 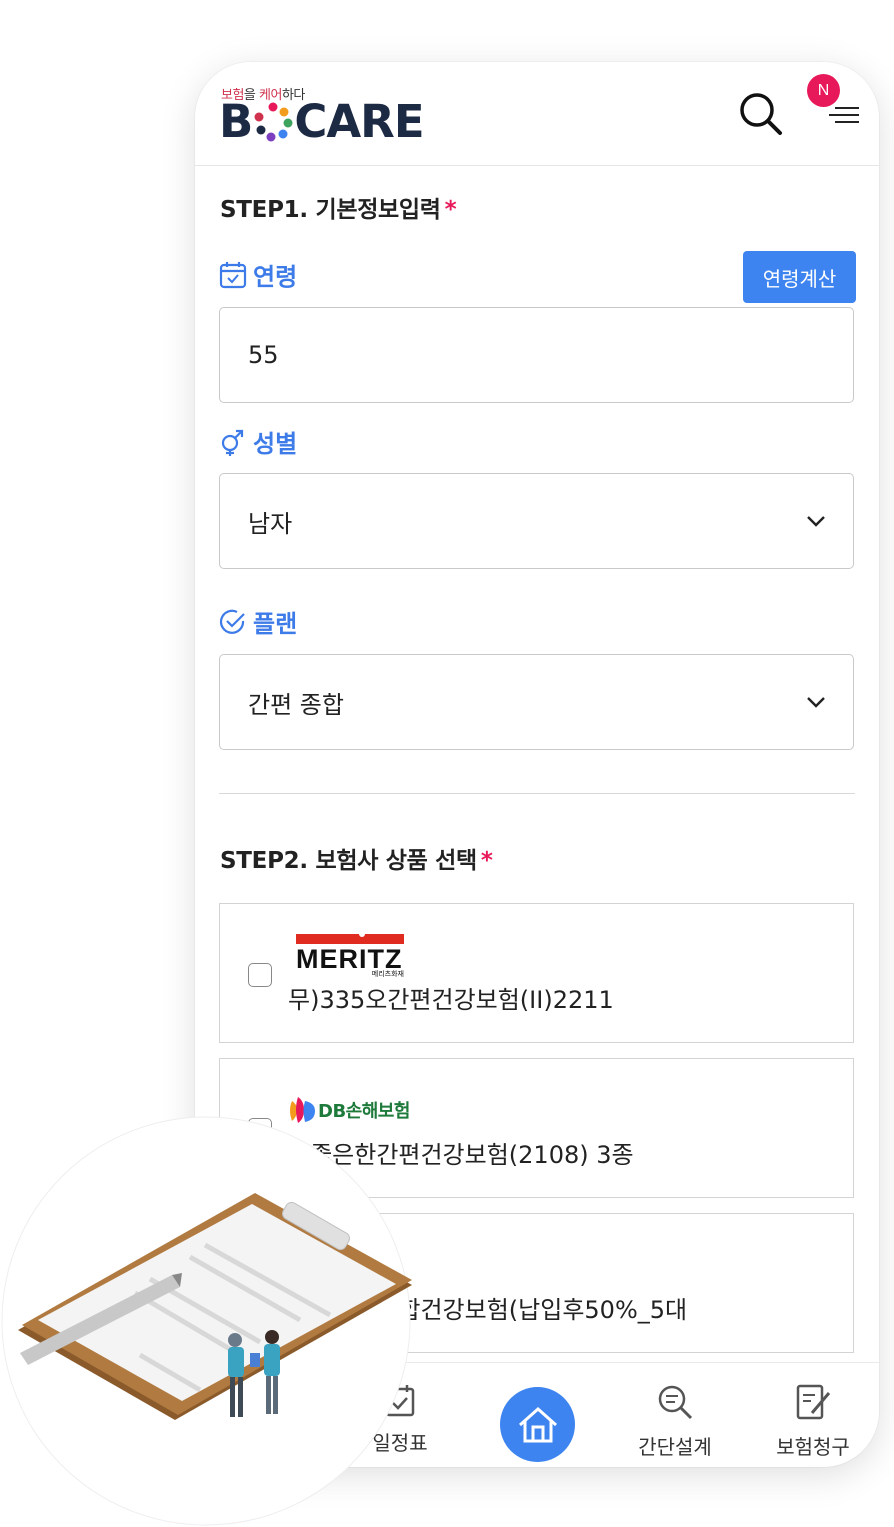 What do you see at coordinates (359, 121) in the screenshot?
I see `logo-letters: CARE` at bounding box center [359, 121].